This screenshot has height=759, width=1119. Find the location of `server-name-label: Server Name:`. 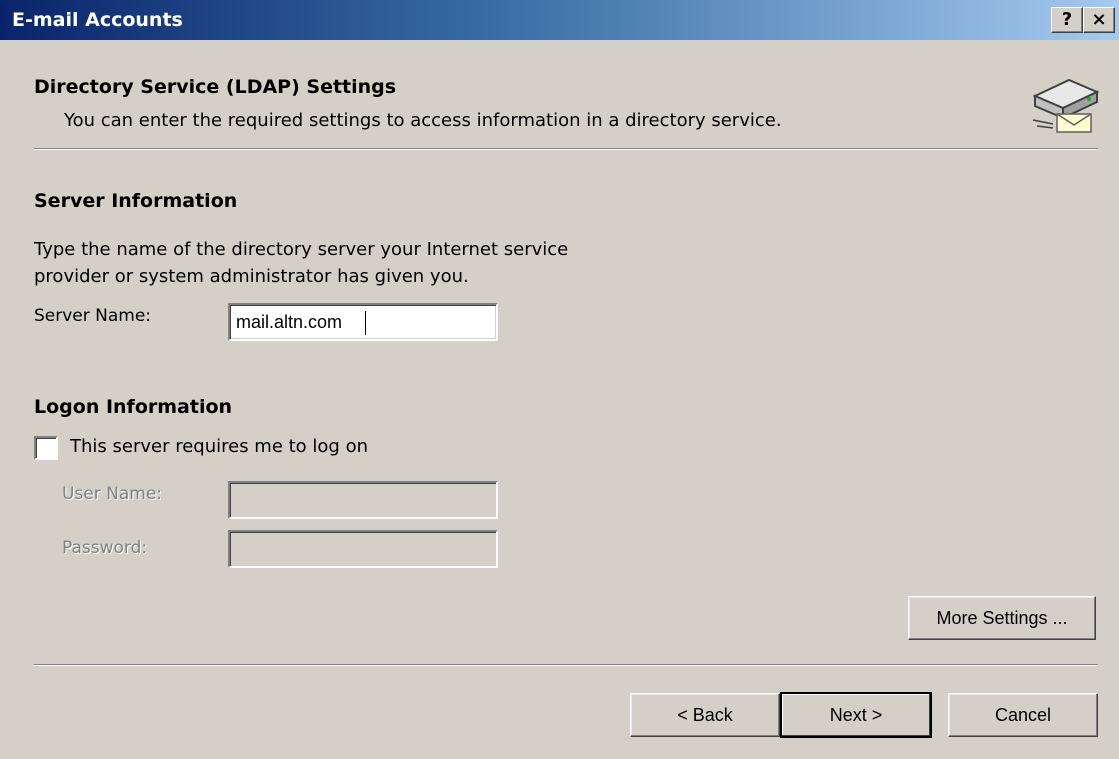

server-name-label: Server Name: is located at coordinates (93, 316).